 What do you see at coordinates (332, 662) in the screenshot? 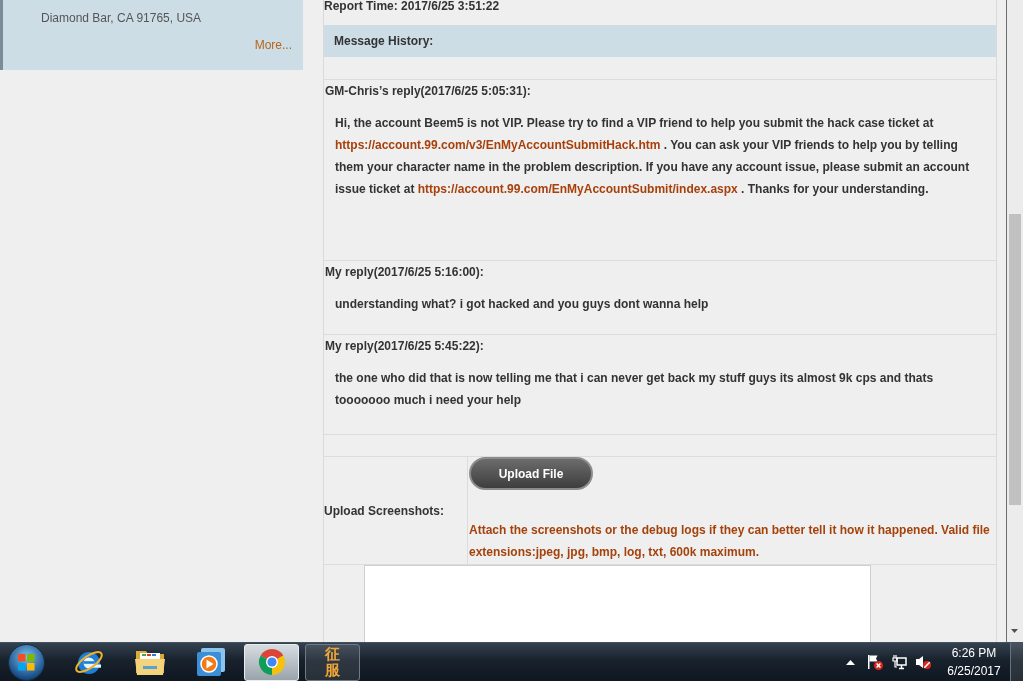
I see `taskbar-button: 征服` at bounding box center [332, 662].